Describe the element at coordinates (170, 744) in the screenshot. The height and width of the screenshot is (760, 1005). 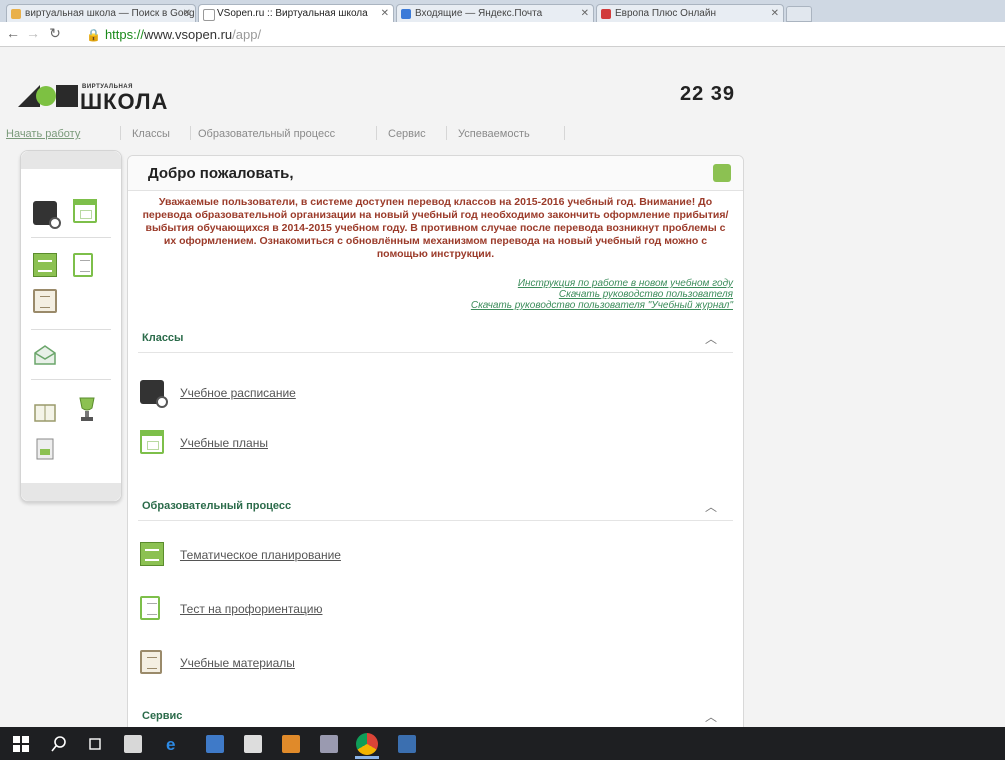
I see `svg-text: e` at that location.